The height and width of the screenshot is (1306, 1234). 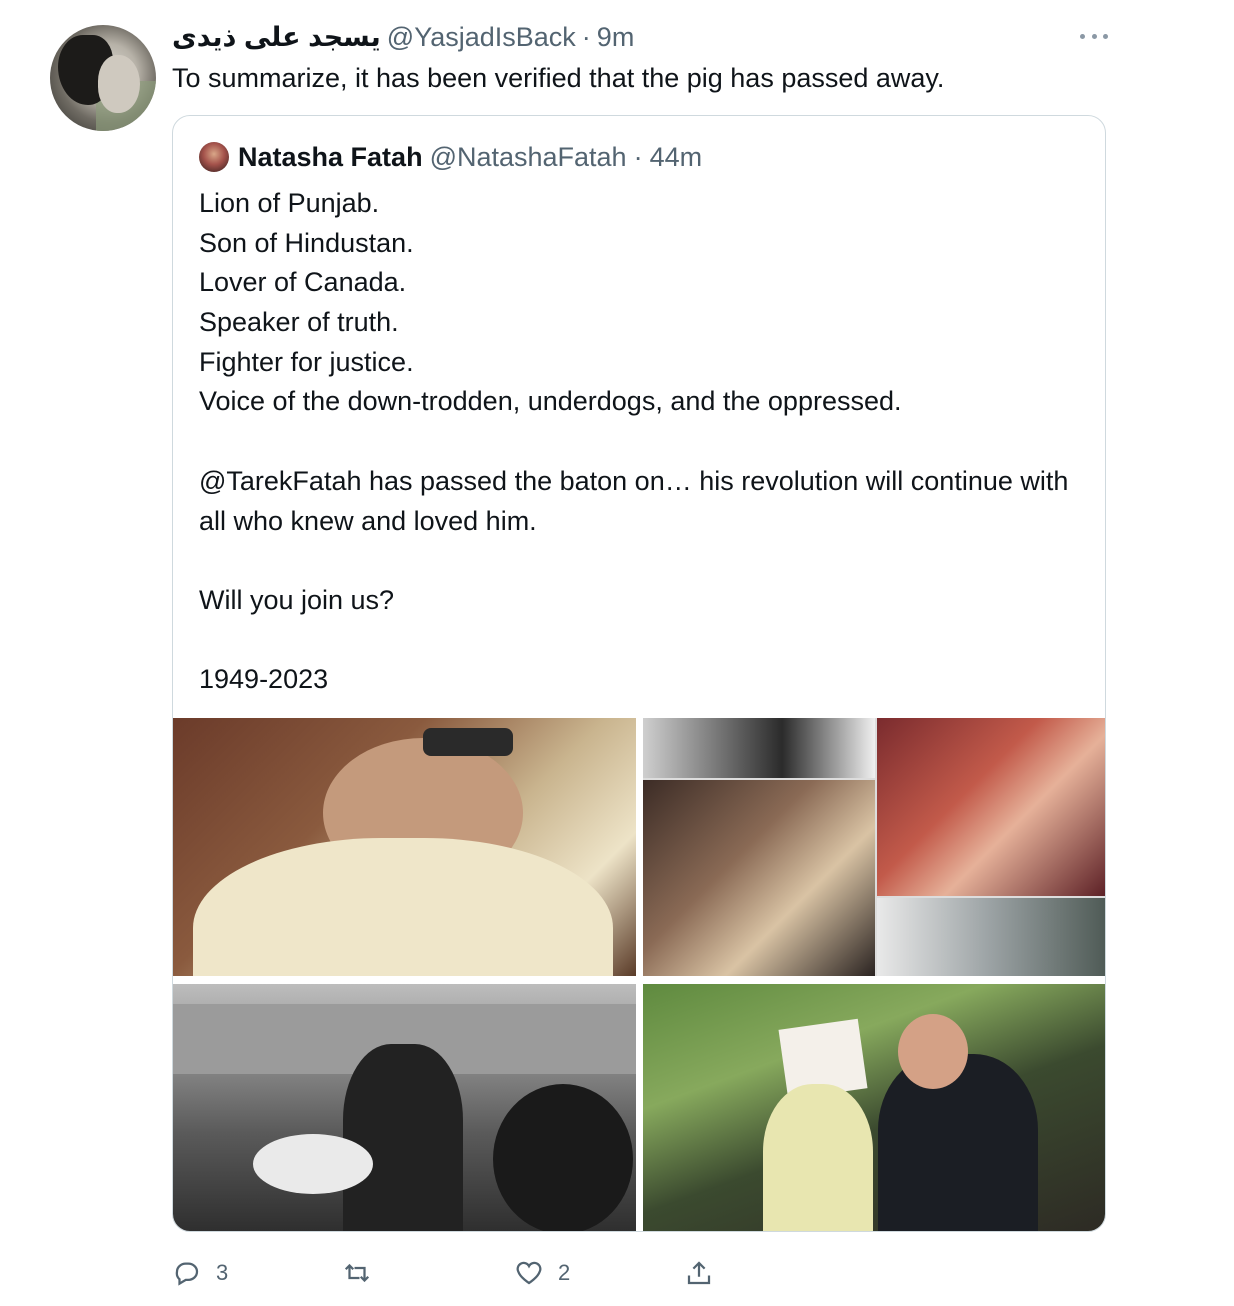 What do you see at coordinates (303, 282) in the screenshot?
I see `quoted-line: Lover of Canada.` at bounding box center [303, 282].